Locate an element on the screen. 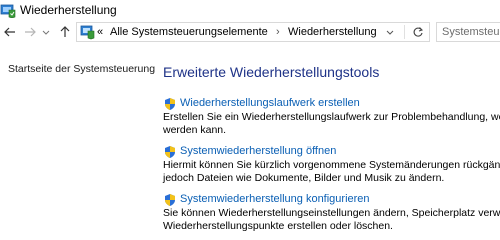 This screenshot has width=500, height=240. page-title: Erweiterte Wiederherstellungstools is located at coordinates (271, 72).